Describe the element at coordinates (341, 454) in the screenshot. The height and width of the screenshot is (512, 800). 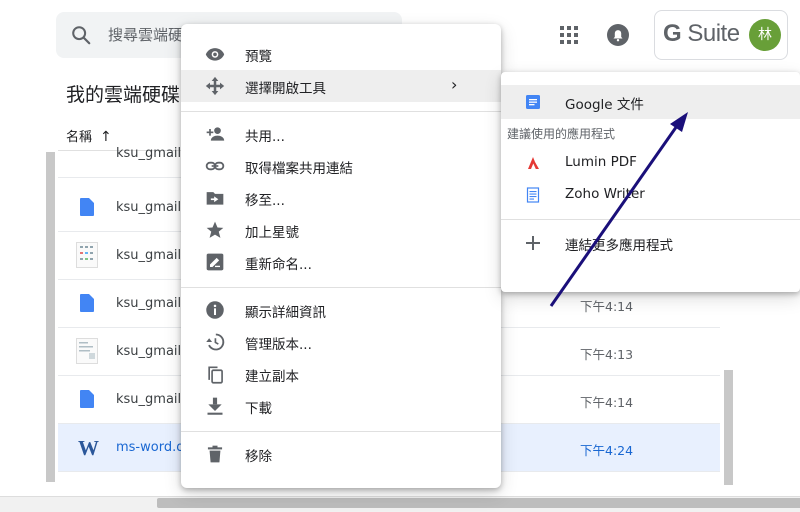
I see `menu-item-remove: 移除` at that location.